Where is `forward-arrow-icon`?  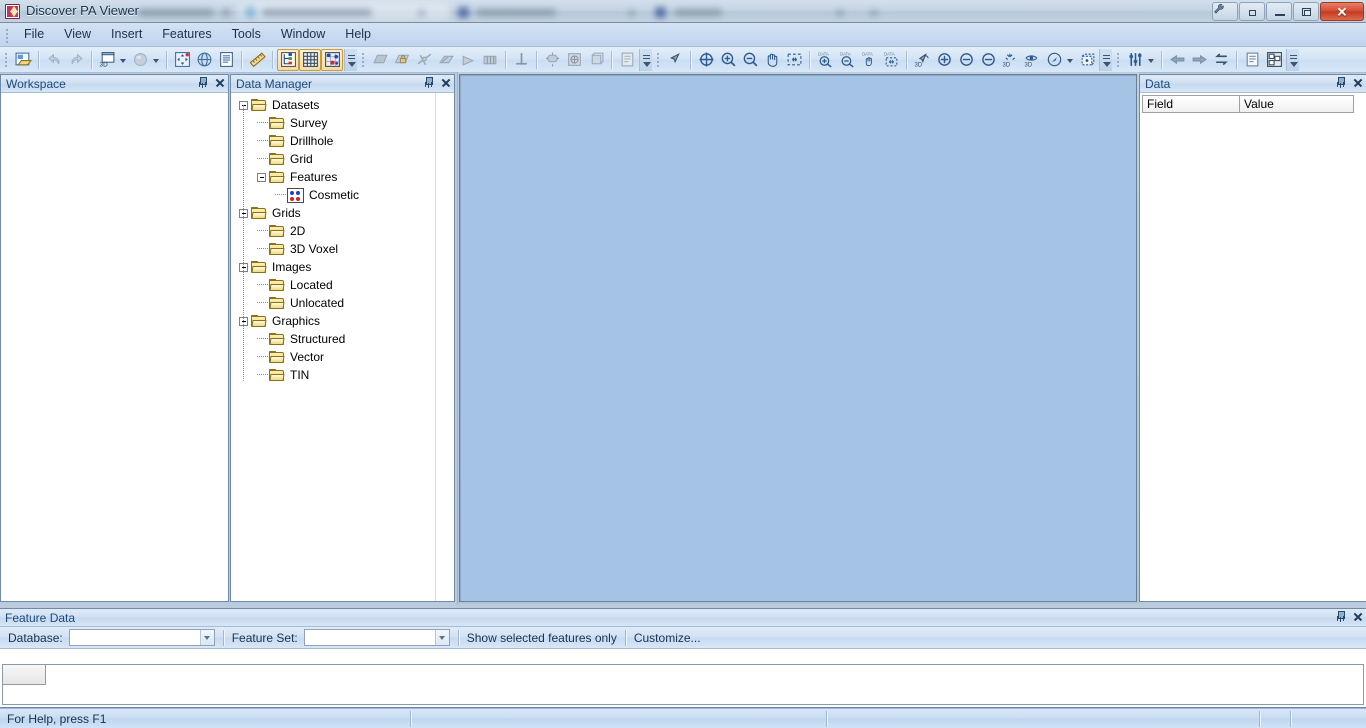
forward-arrow-icon is located at coordinates (1199, 60).